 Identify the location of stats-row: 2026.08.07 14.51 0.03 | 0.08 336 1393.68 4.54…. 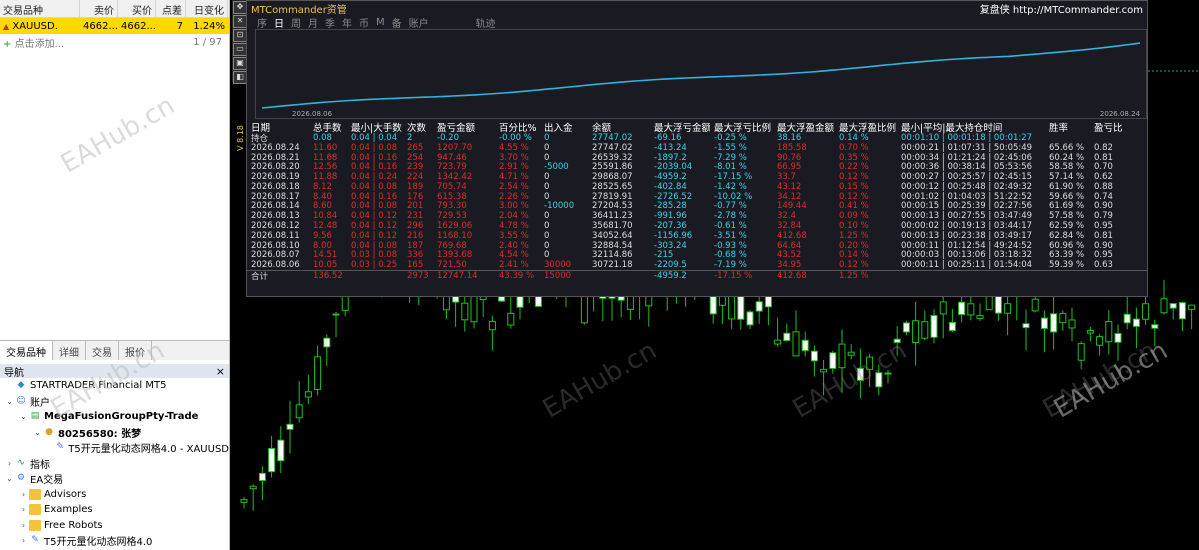
(697, 255).